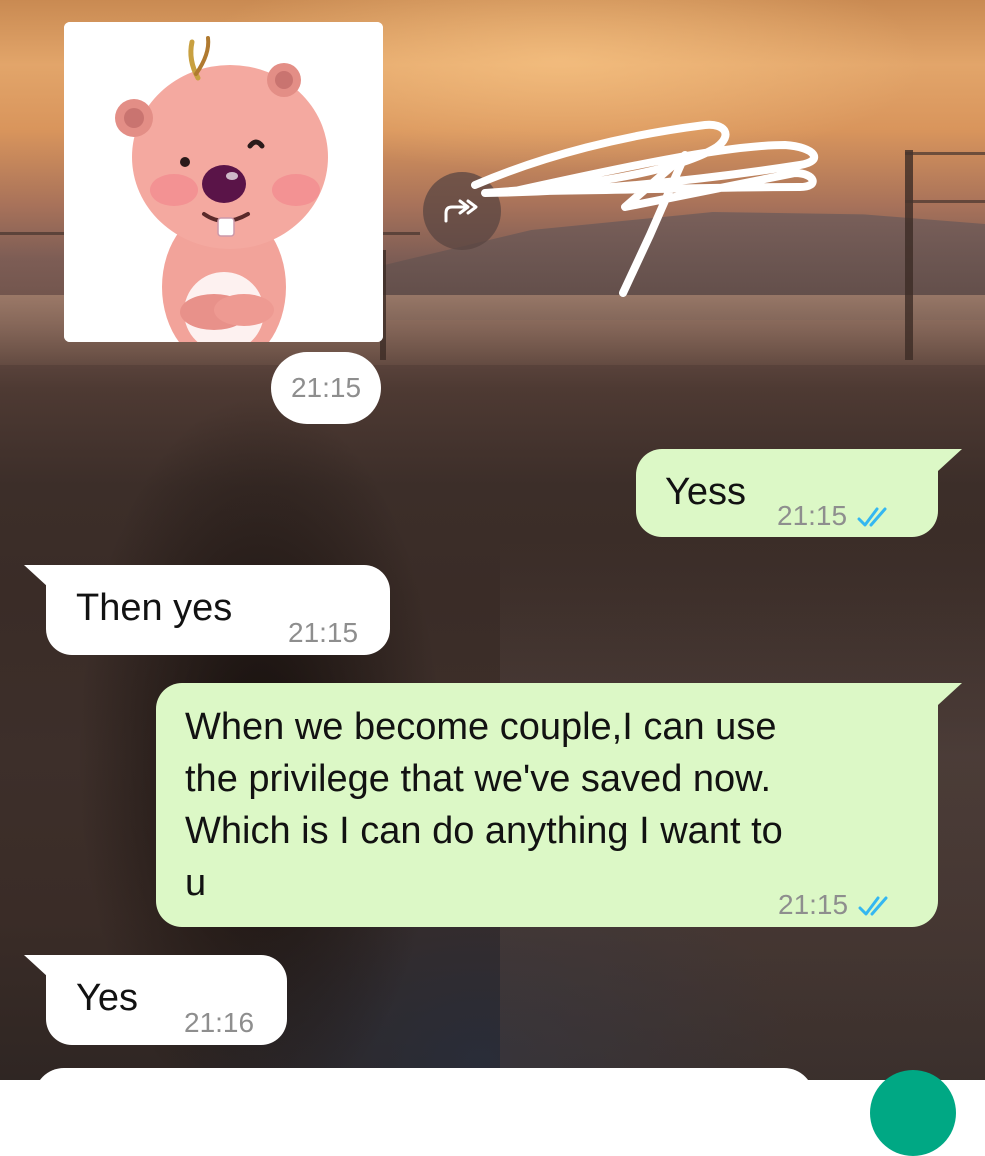 The height and width of the screenshot is (1156, 985). I want to click on pink-beaver-sticker-icon, so click(223, 182).